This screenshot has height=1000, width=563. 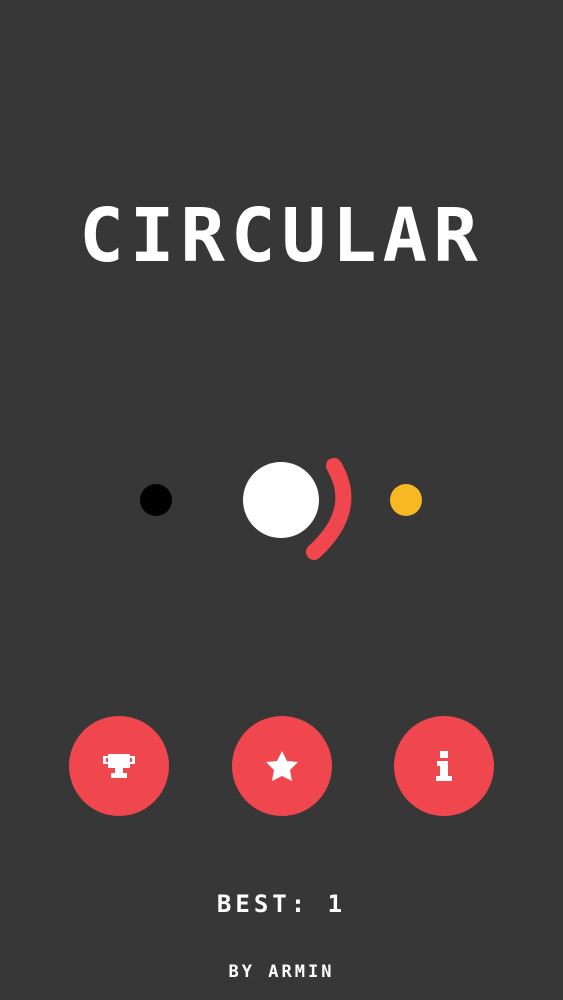 I want to click on game-preview-graphic, so click(x=281, y=509).